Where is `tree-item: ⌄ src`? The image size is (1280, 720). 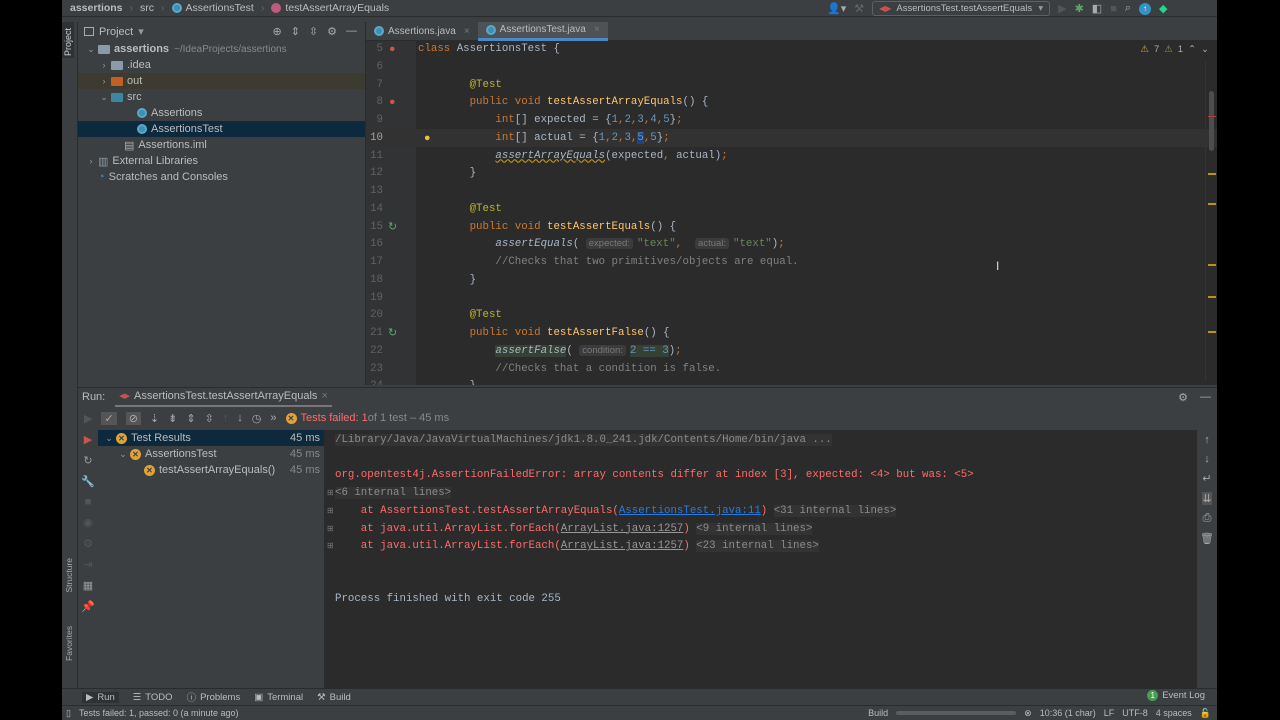 tree-item: ⌄ src is located at coordinates (221, 97).